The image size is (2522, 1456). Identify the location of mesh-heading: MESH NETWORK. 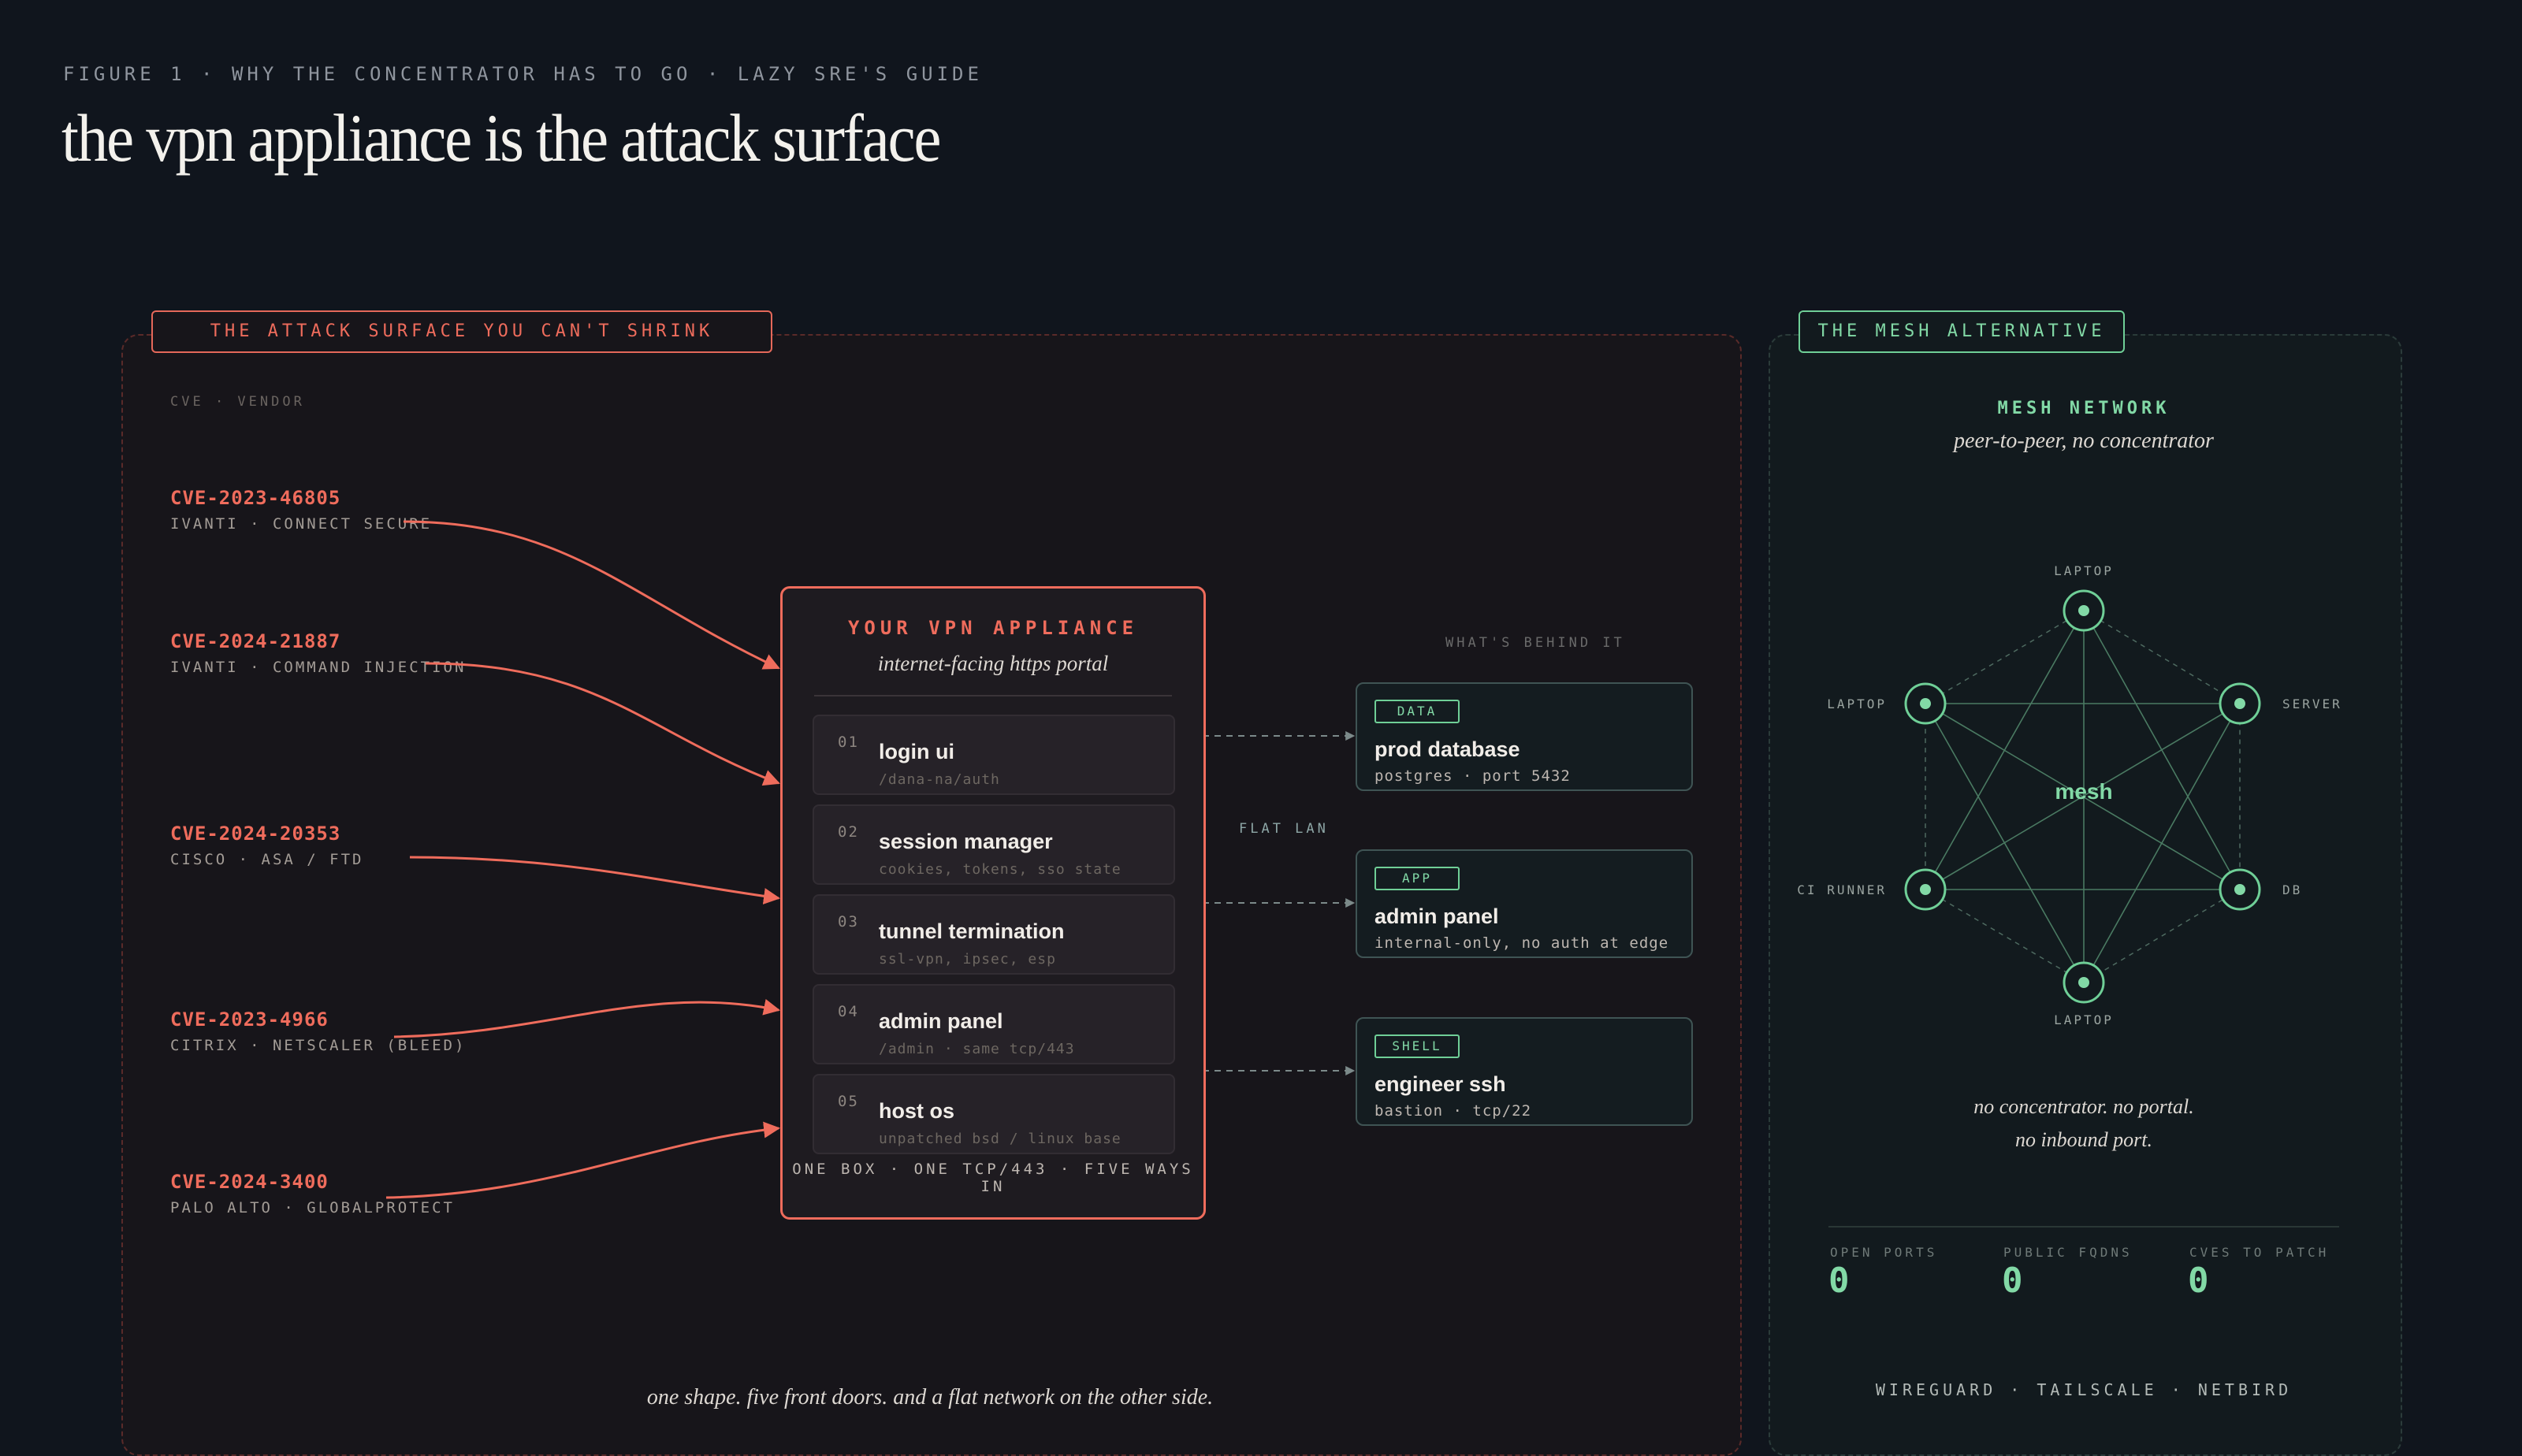
(2083, 408).